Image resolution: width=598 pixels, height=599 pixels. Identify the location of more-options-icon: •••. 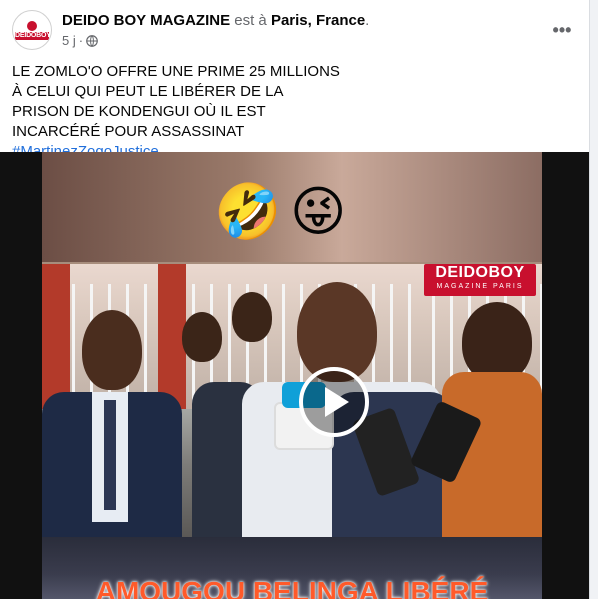
(562, 29).